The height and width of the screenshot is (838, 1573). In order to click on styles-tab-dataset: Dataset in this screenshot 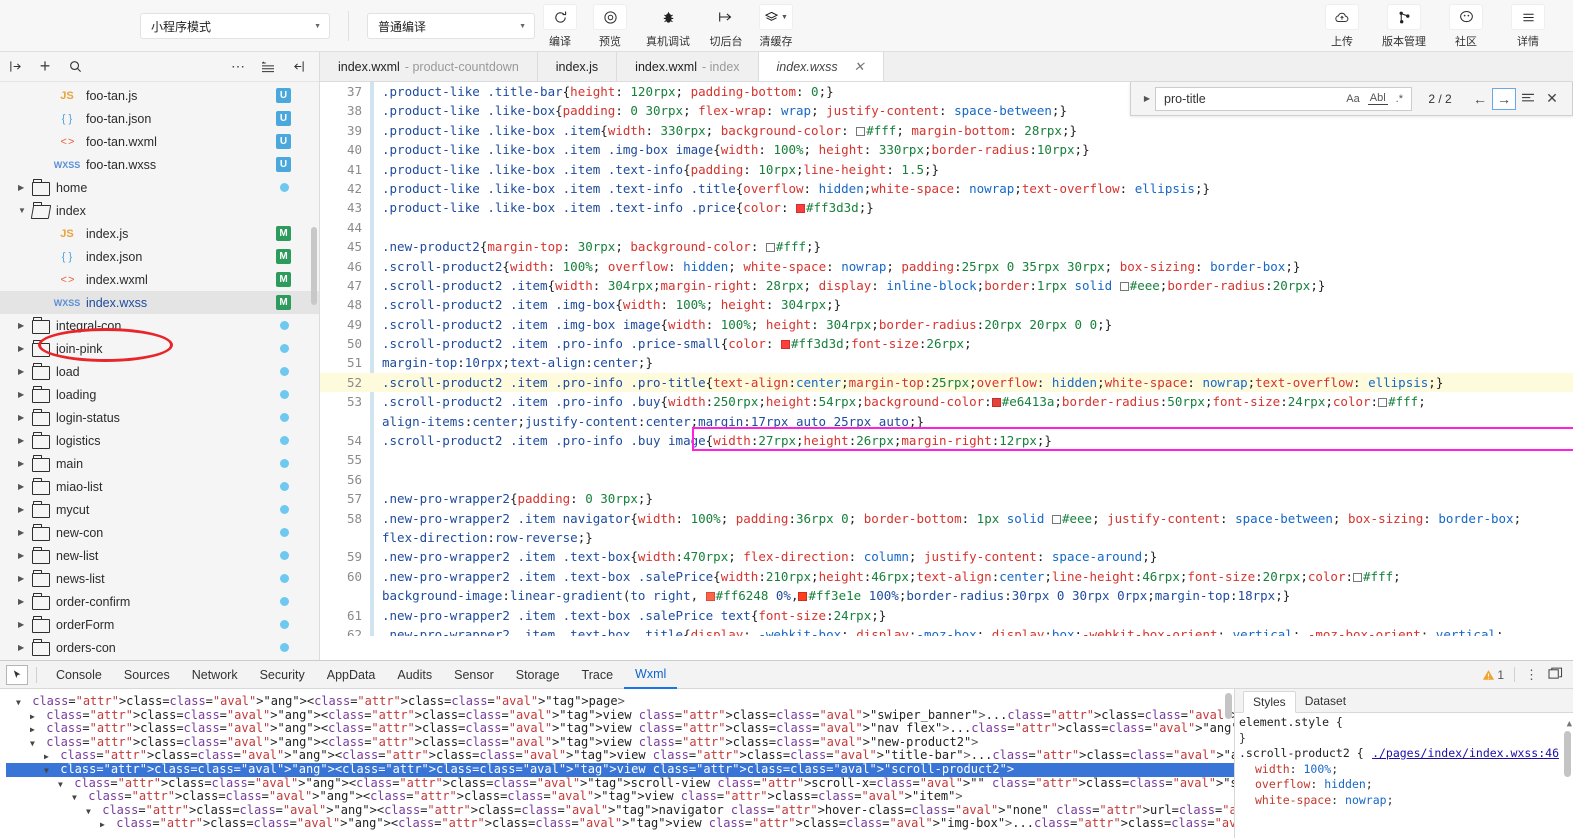, I will do `click(1325, 701)`.